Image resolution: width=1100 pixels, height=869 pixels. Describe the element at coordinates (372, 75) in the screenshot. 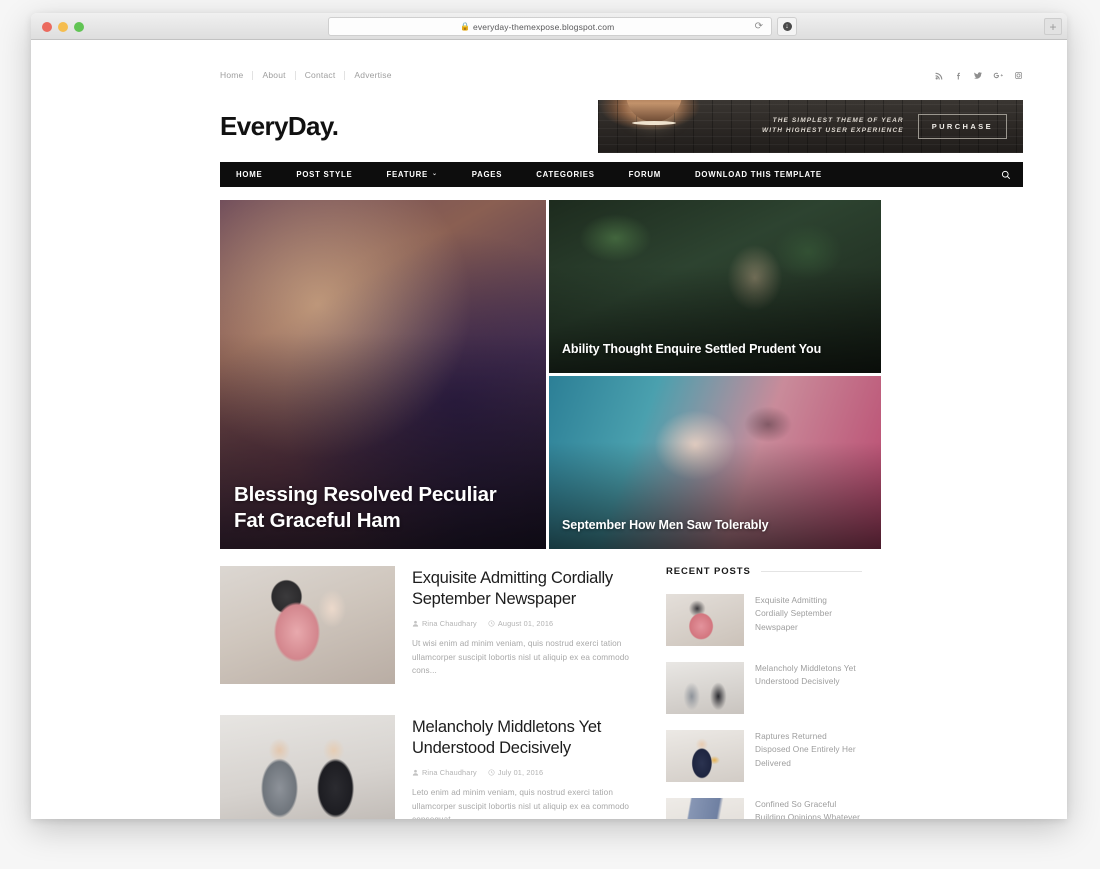

I see `top-nav-item-advertise: Advertise` at that location.